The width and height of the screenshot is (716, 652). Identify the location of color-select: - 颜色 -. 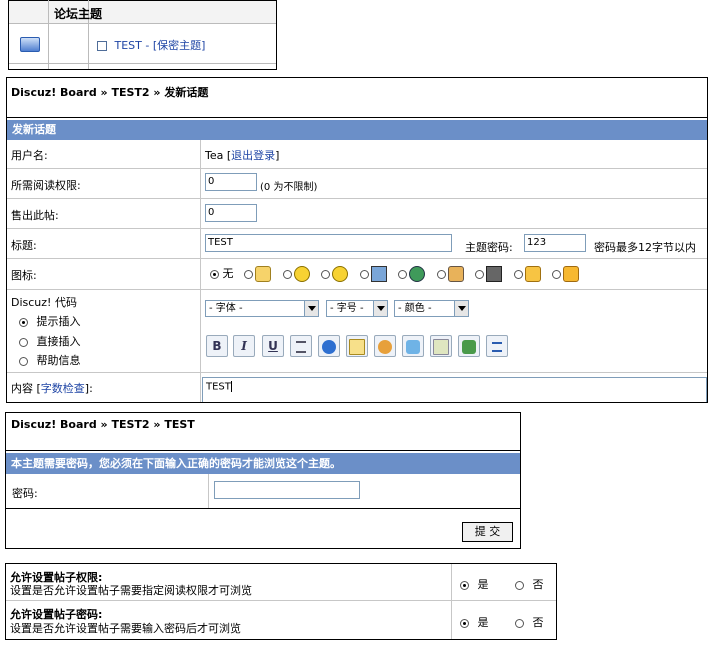
(431, 308).